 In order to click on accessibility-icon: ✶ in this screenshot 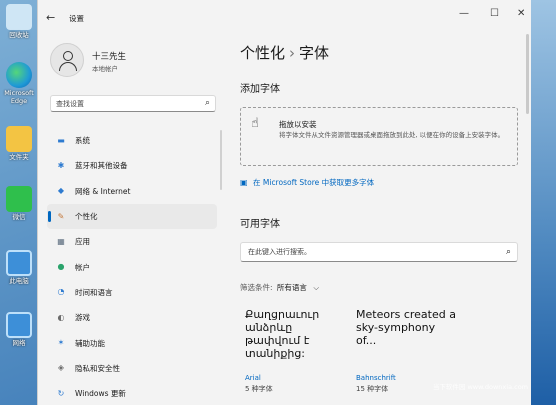, I will do `click(61, 343)`.